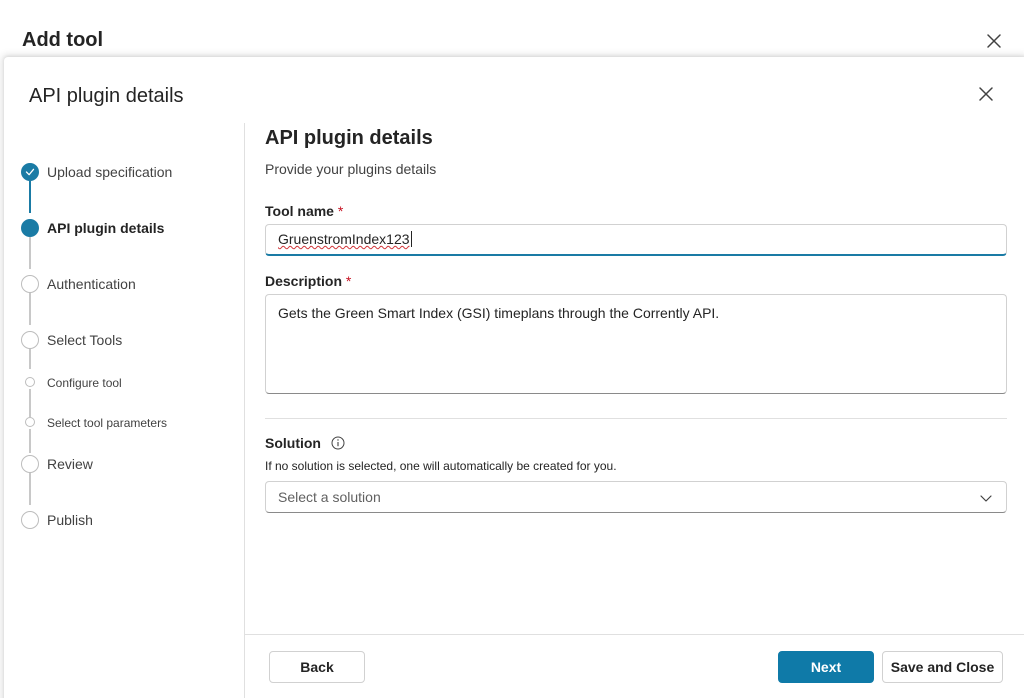 This screenshot has width=1024, height=698. Describe the element at coordinates (349, 138) in the screenshot. I see `form-heading: API plugin details` at that location.